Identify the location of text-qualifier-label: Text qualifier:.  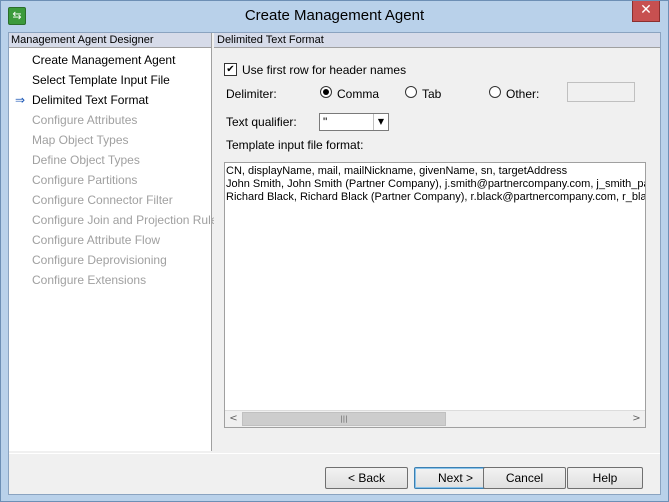
(261, 122).